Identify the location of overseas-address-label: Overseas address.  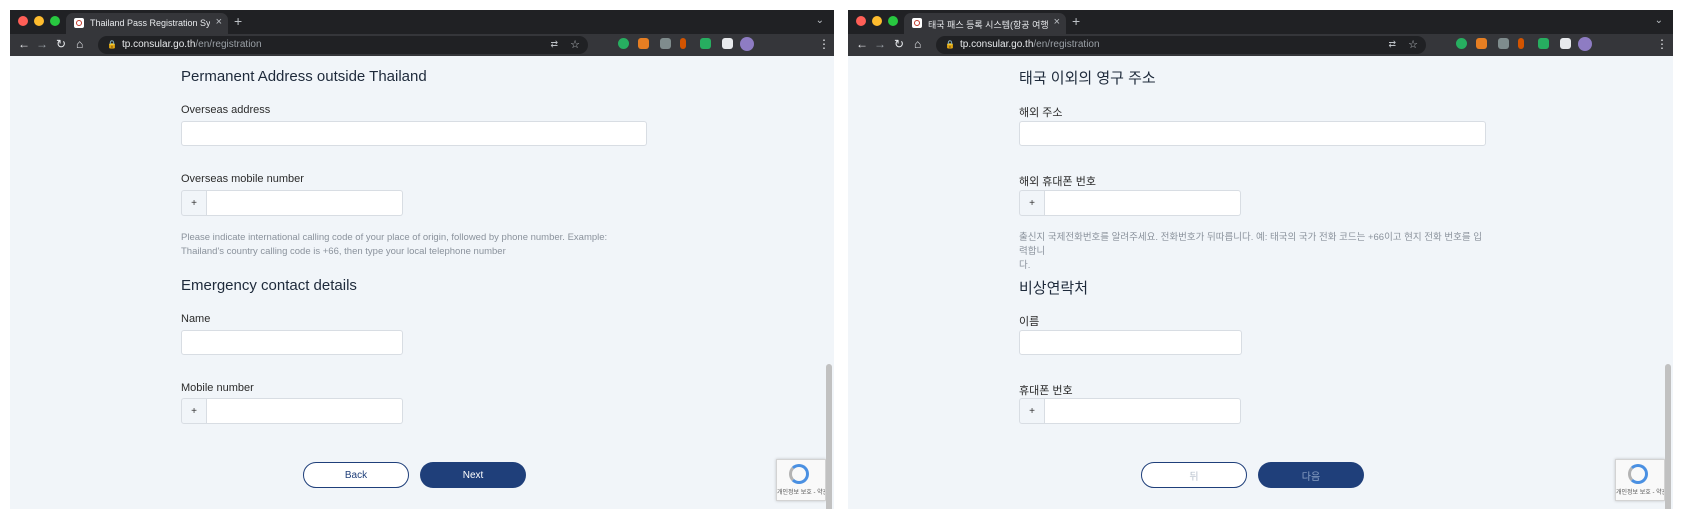
(226, 110).